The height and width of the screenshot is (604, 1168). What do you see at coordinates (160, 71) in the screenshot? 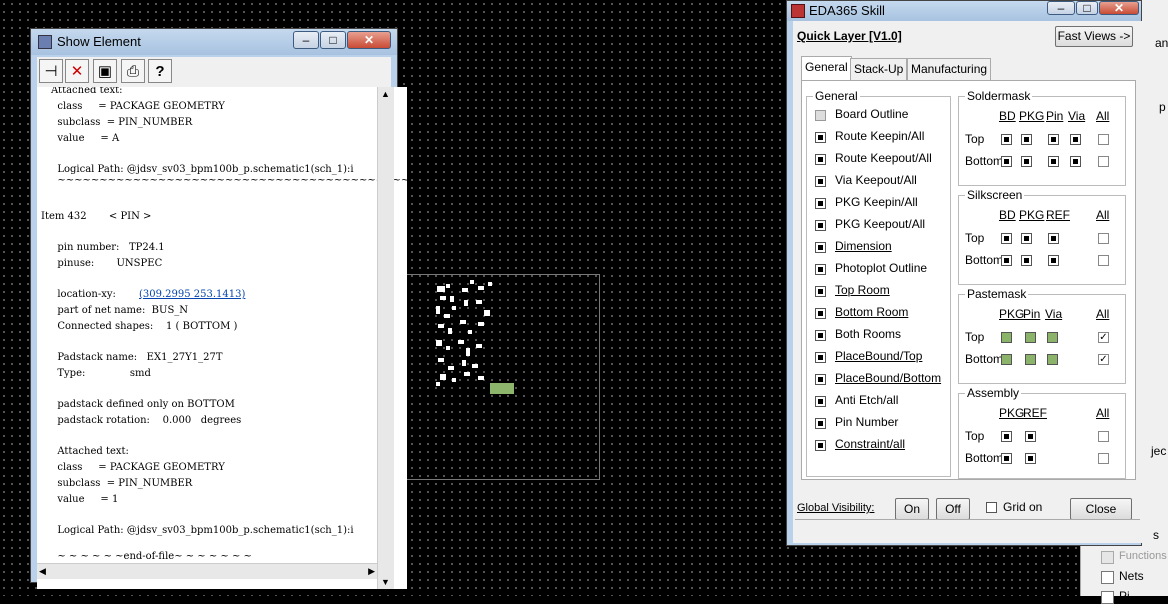
I see `help-icon: ?` at bounding box center [160, 71].